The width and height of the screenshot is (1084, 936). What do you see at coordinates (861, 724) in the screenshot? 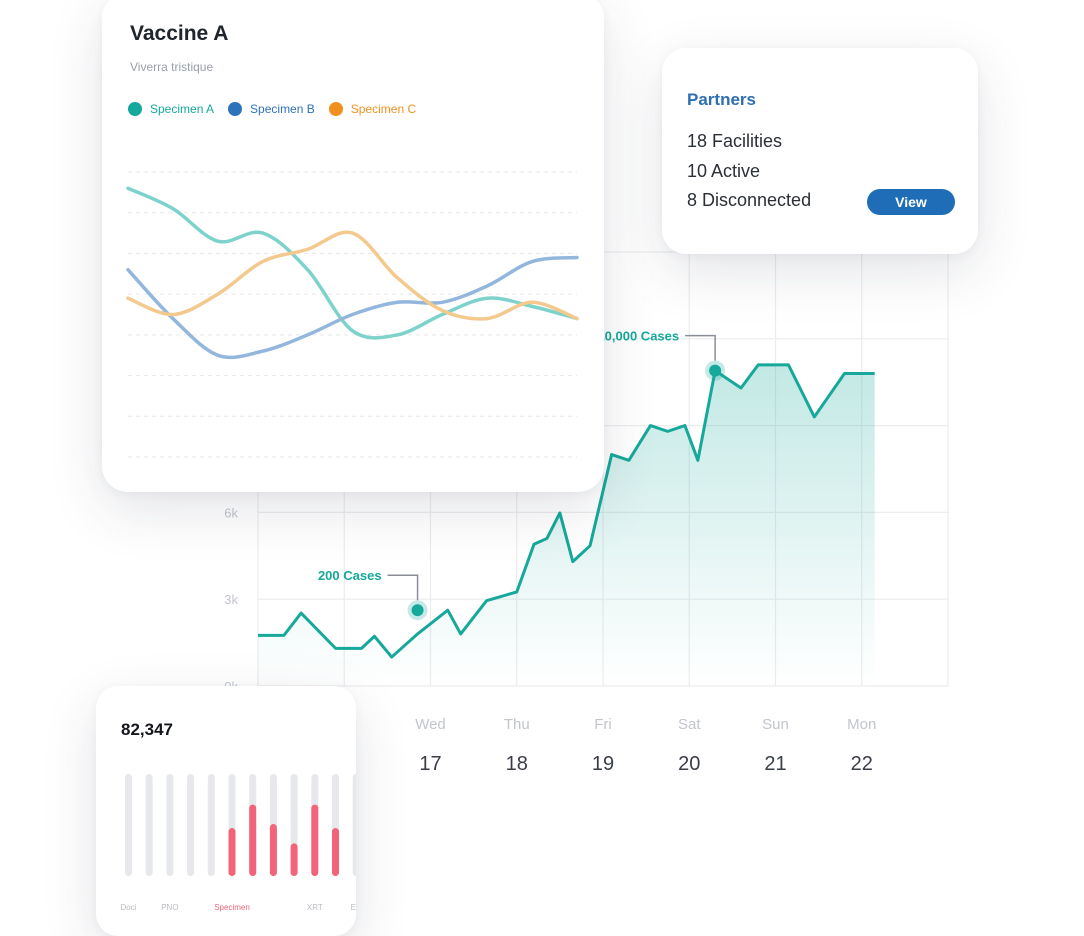
I see `main-x-day-label: Mon` at bounding box center [861, 724].